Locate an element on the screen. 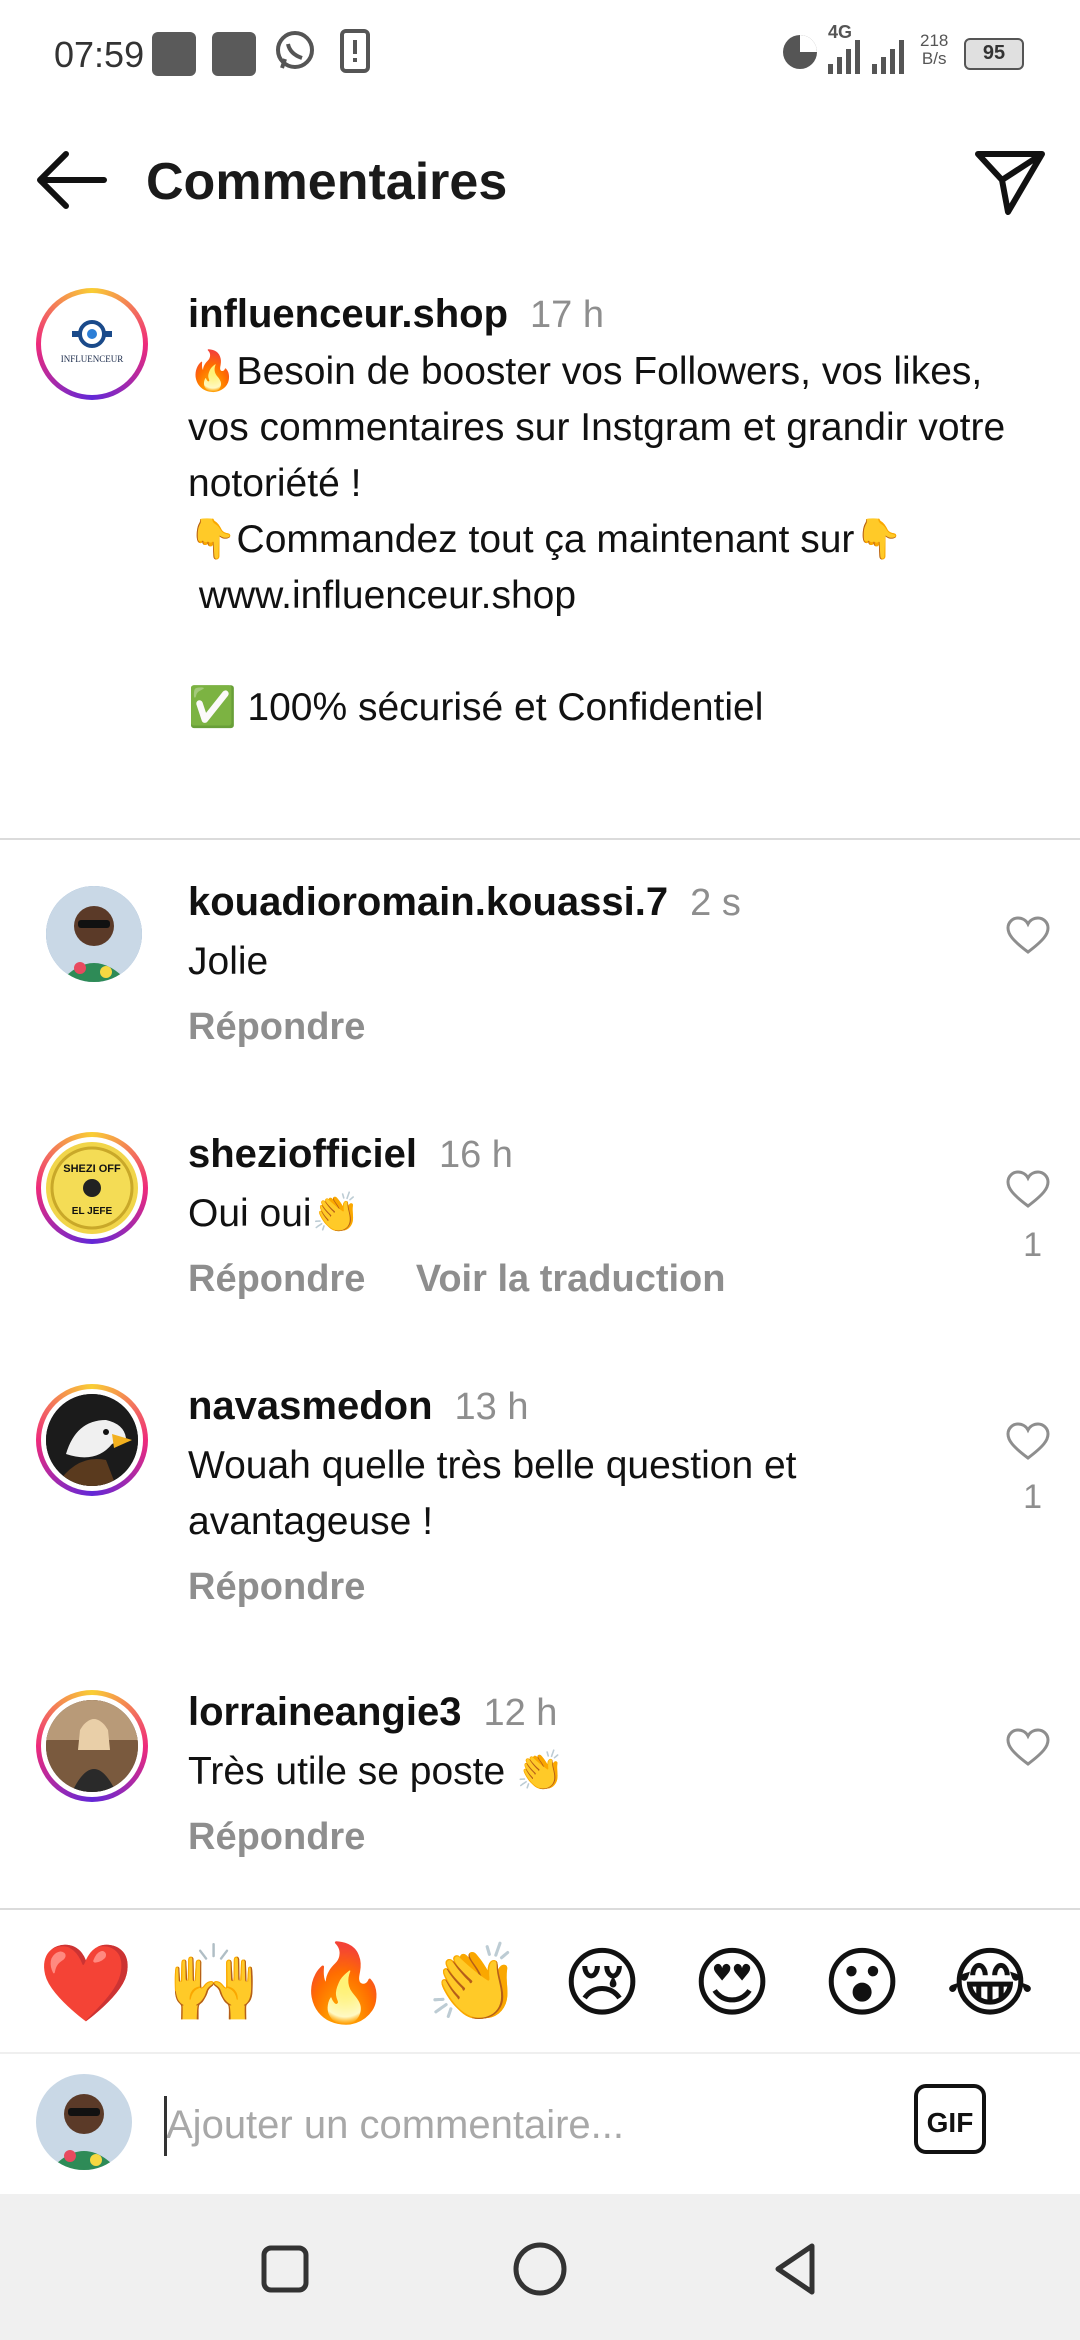 The height and width of the screenshot is (2340, 1080). comment-meta: navasmedon 13 h is located at coordinates (358, 1406).